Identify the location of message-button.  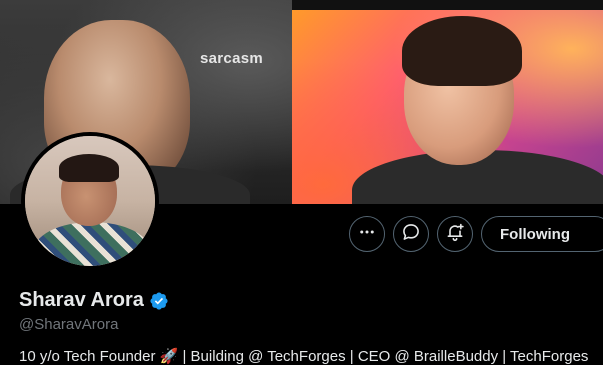
(411, 234).